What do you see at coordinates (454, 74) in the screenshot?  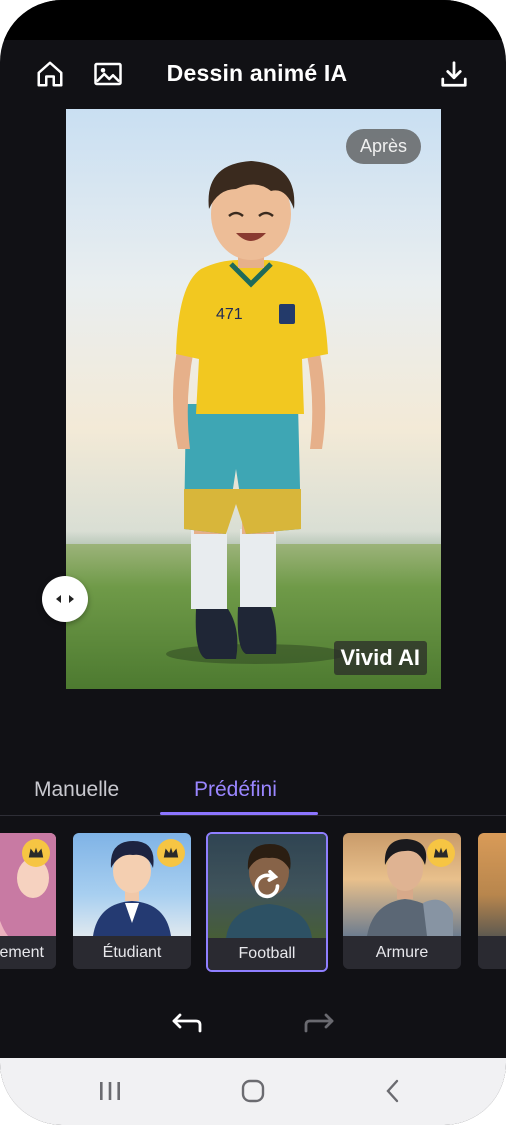 I see `download-icon` at bounding box center [454, 74].